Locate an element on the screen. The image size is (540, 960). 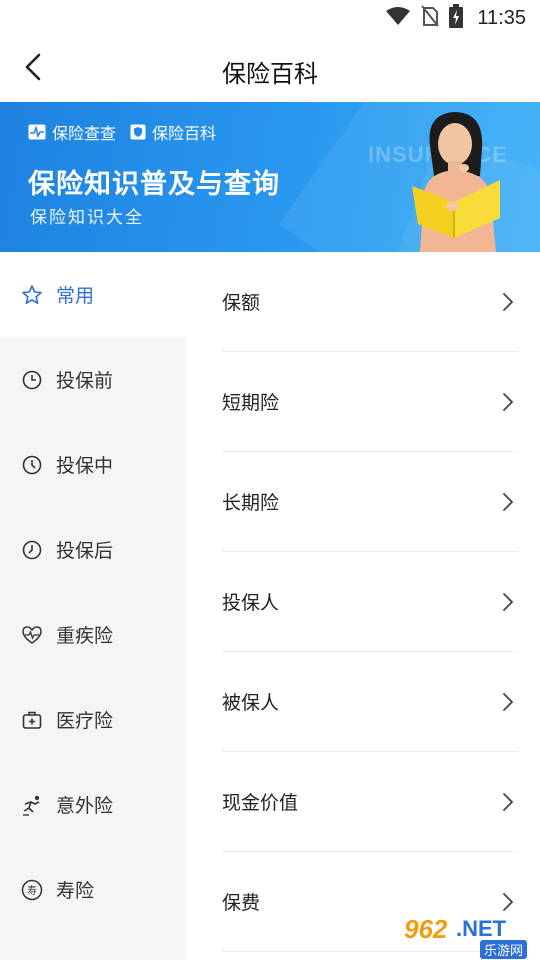
watermark-site-name: 乐游网 is located at coordinates (504, 949).